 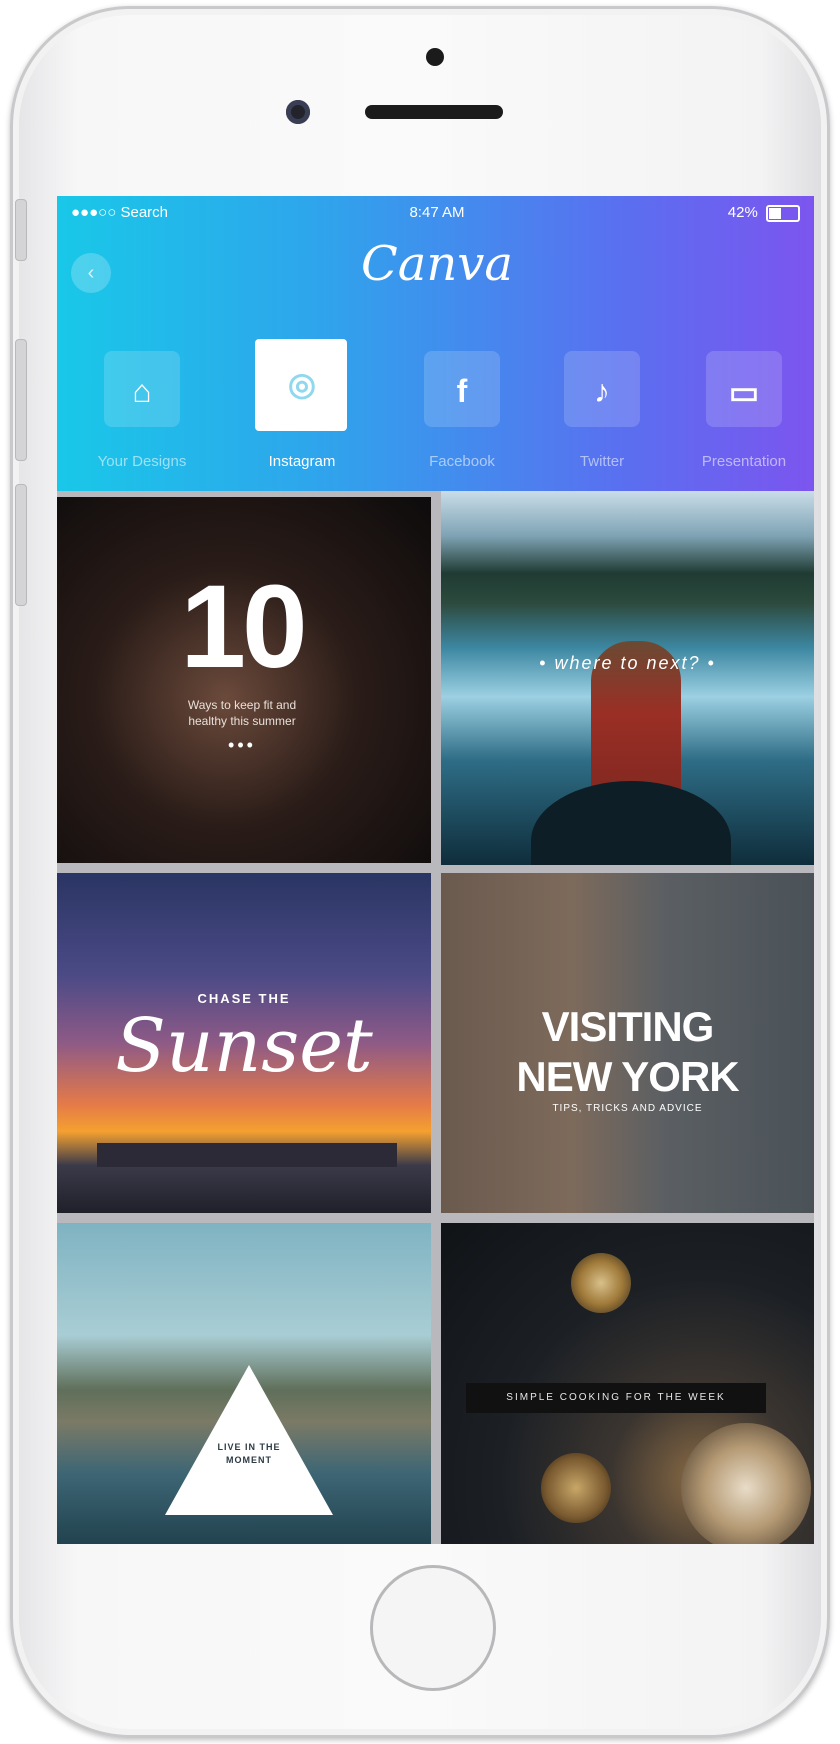 What do you see at coordinates (91, 273) in the screenshot?
I see `back-button: ‹` at bounding box center [91, 273].